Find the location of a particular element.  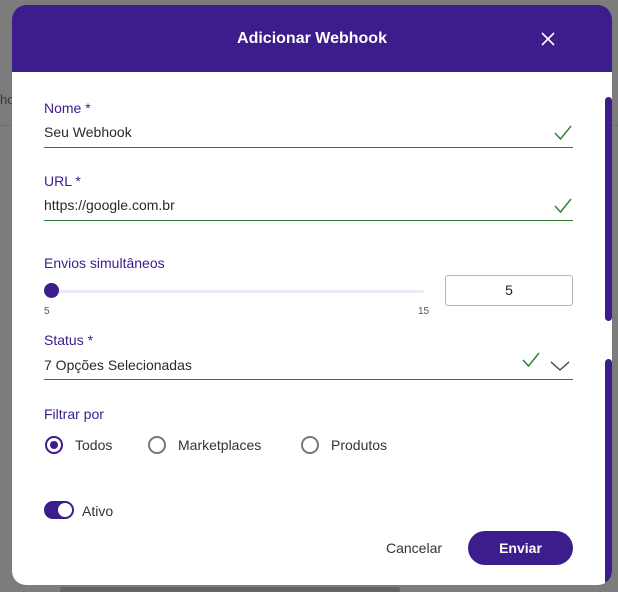

slider-max-label: 15 is located at coordinates (424, 311).